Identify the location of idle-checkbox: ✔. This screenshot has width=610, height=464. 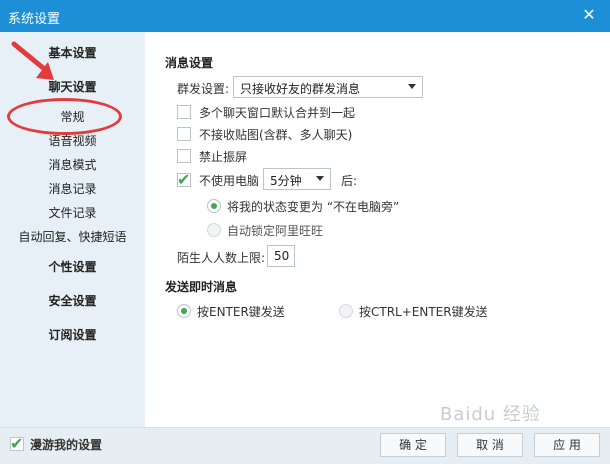
(184, 179).